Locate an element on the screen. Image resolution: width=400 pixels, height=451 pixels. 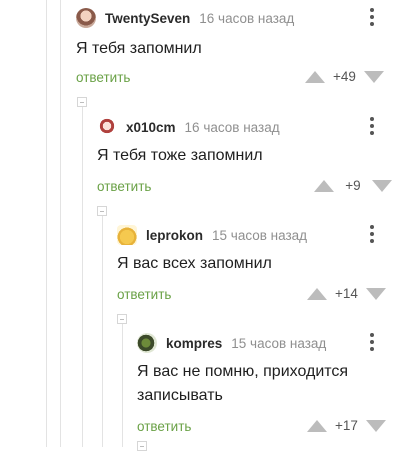
author-name: kompres is located at coordinates (194, 343).